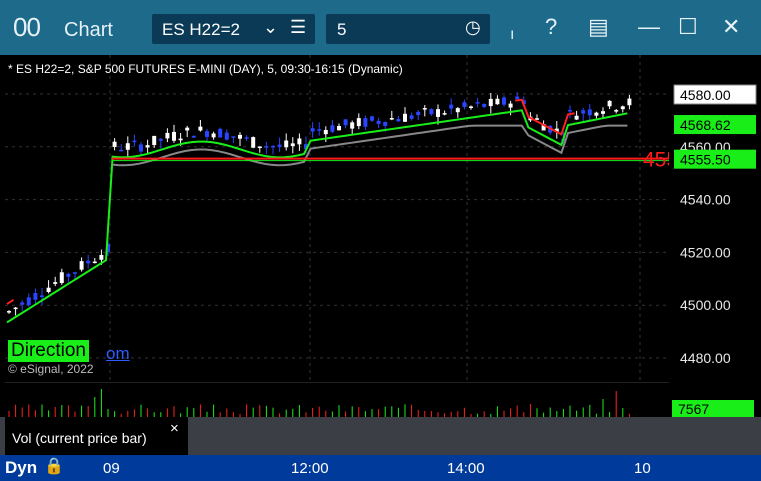  What do you see at coordinates (694, 409) in the screenshot?
I see `volume-badge-text: 7567` at bounding box center [694, 409].